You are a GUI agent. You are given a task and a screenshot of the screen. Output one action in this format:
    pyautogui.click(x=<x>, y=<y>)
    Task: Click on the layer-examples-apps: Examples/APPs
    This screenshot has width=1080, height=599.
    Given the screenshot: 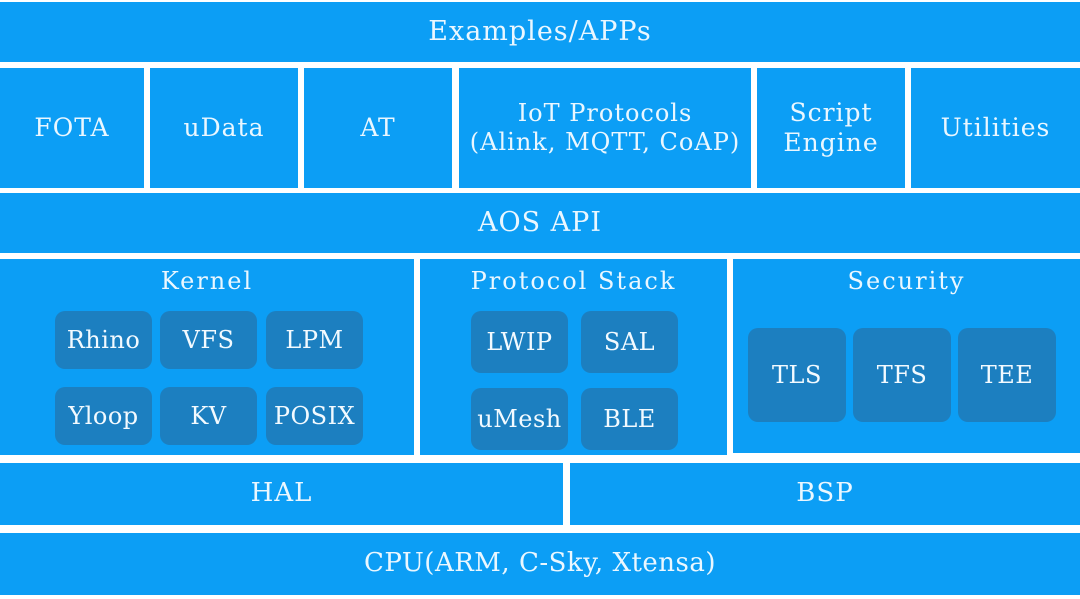 What is the action you would take?
    pyautogui.click(x=540, y=32)
    